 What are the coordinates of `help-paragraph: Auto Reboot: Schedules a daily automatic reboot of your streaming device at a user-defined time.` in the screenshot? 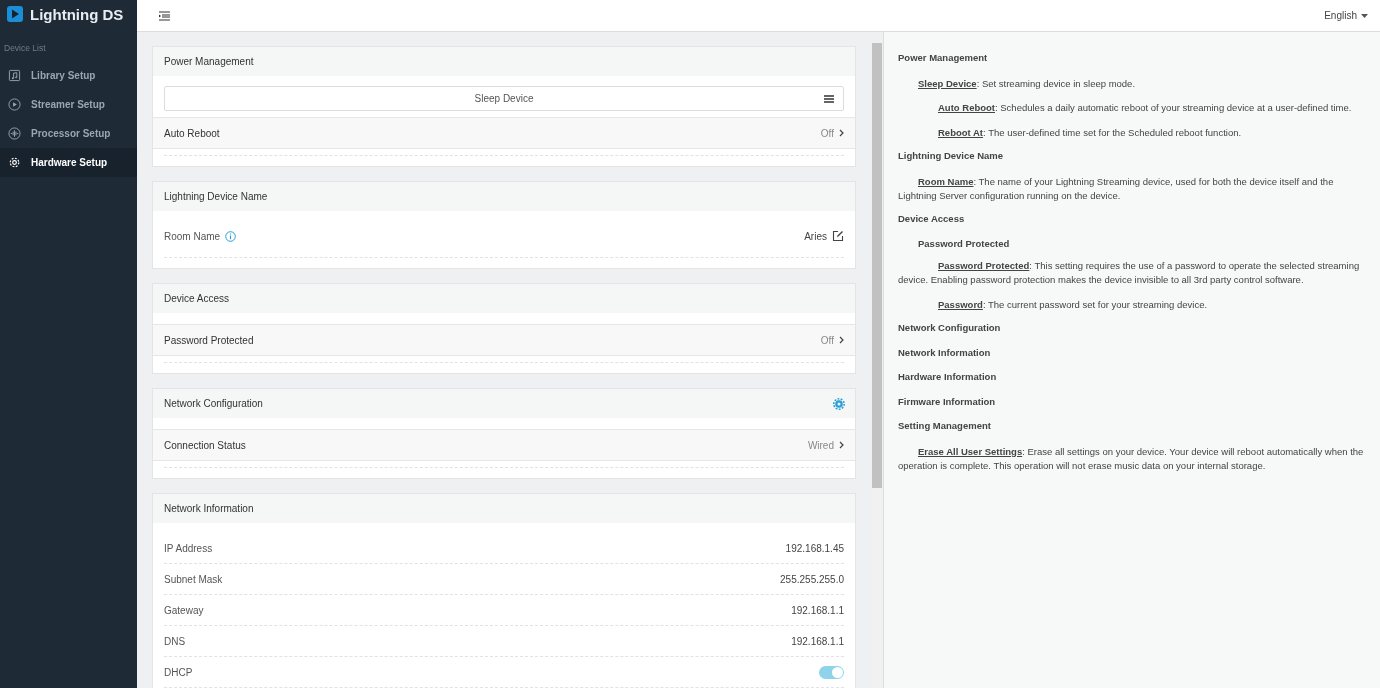 It's located at (1145, 108).